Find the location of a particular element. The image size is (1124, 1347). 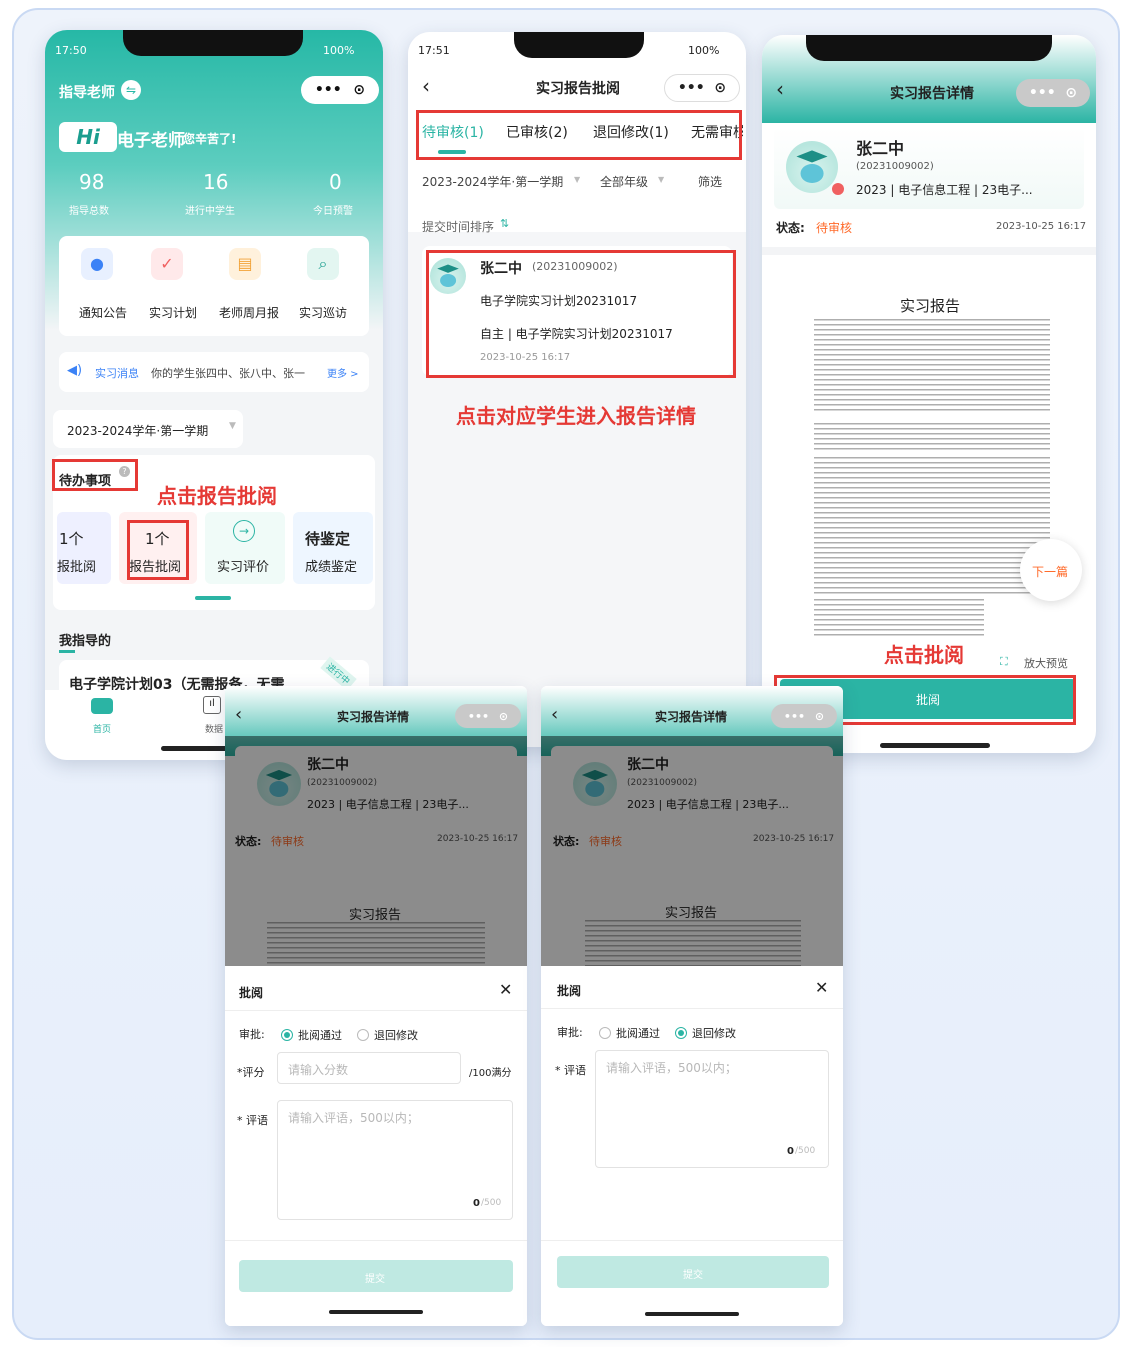

filter-grade: 全部年级 is located at coordinates (624, 181).